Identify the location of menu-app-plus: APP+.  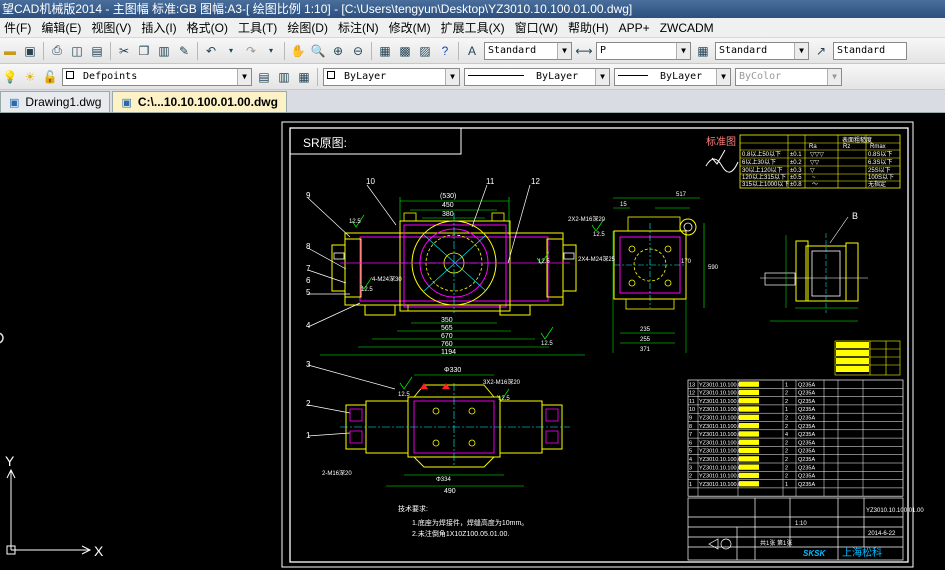
(635, 28).